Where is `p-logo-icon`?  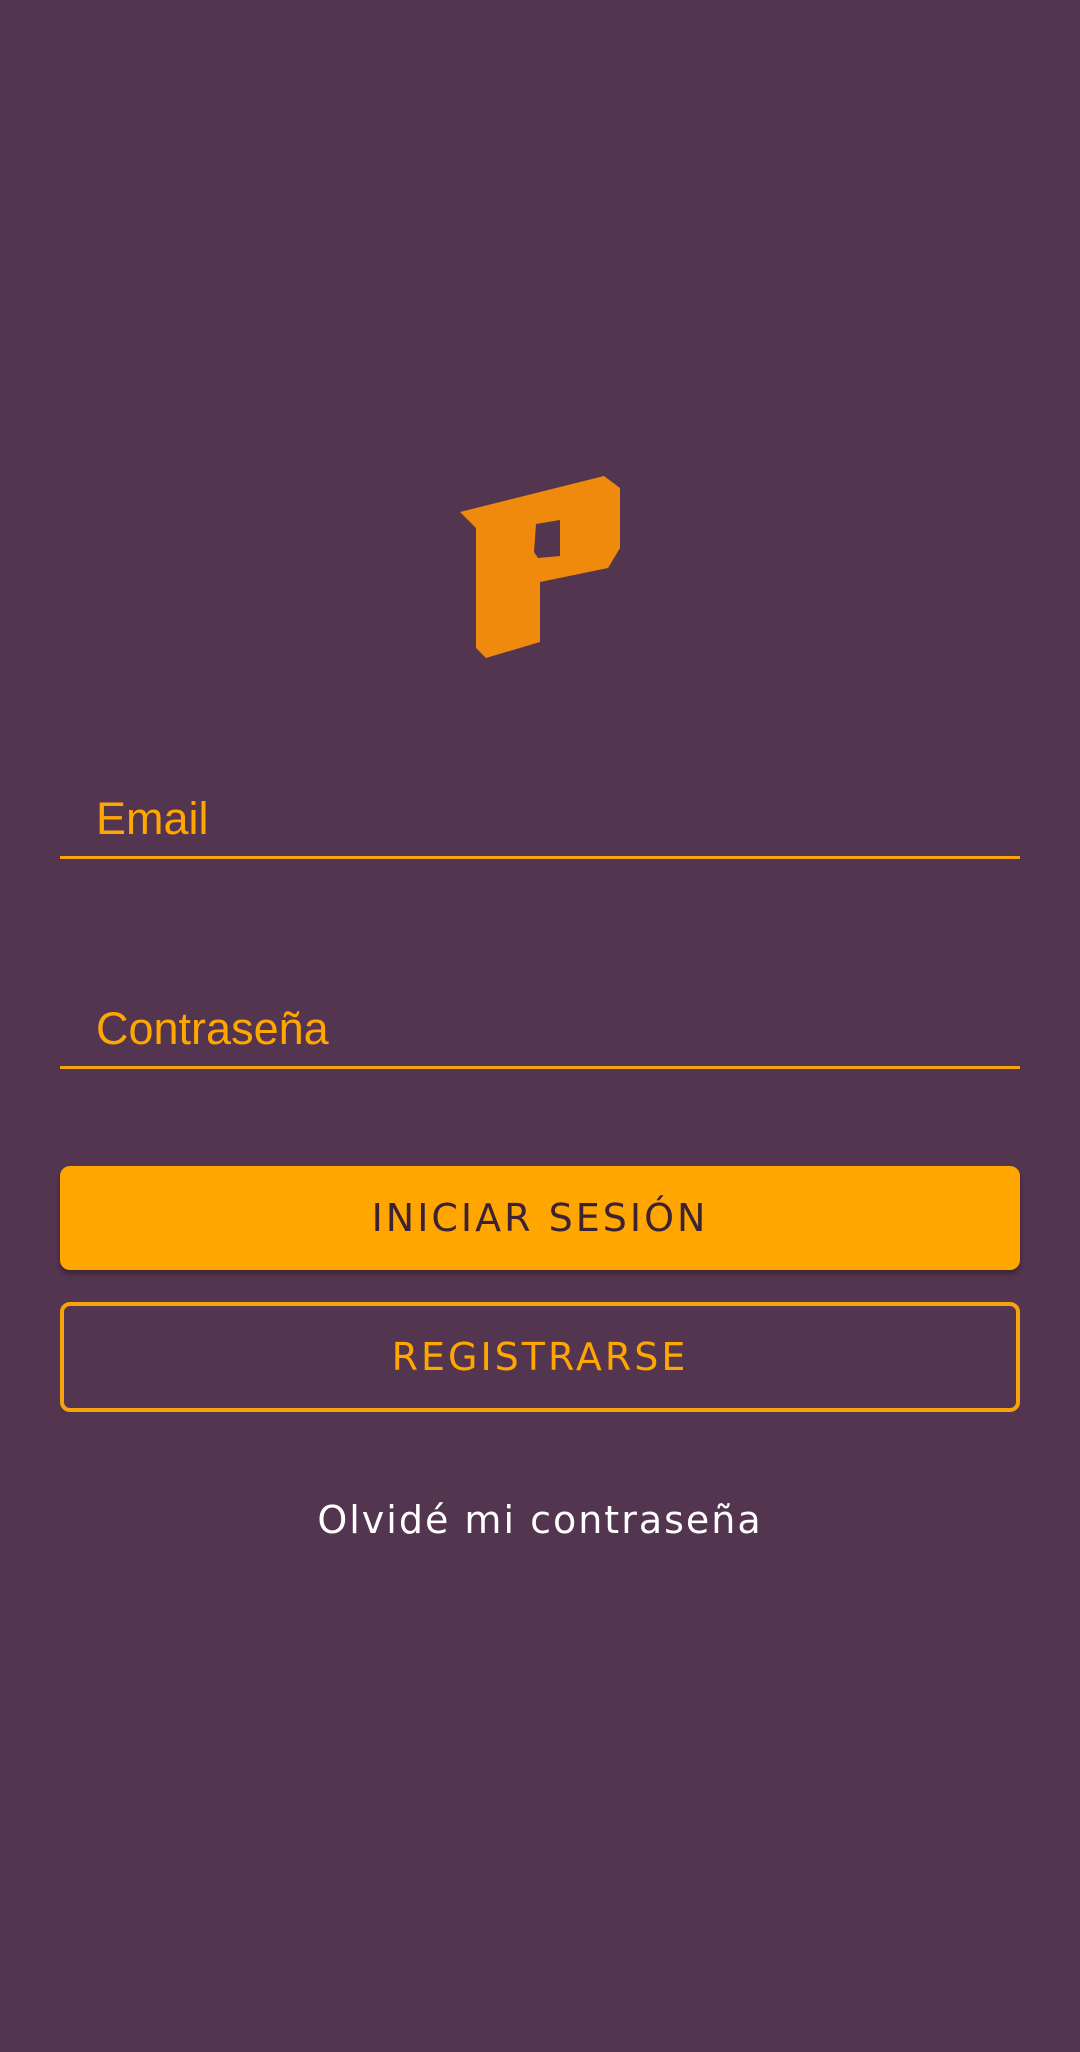
p-logo-icon is located at coordinates (540, 567).